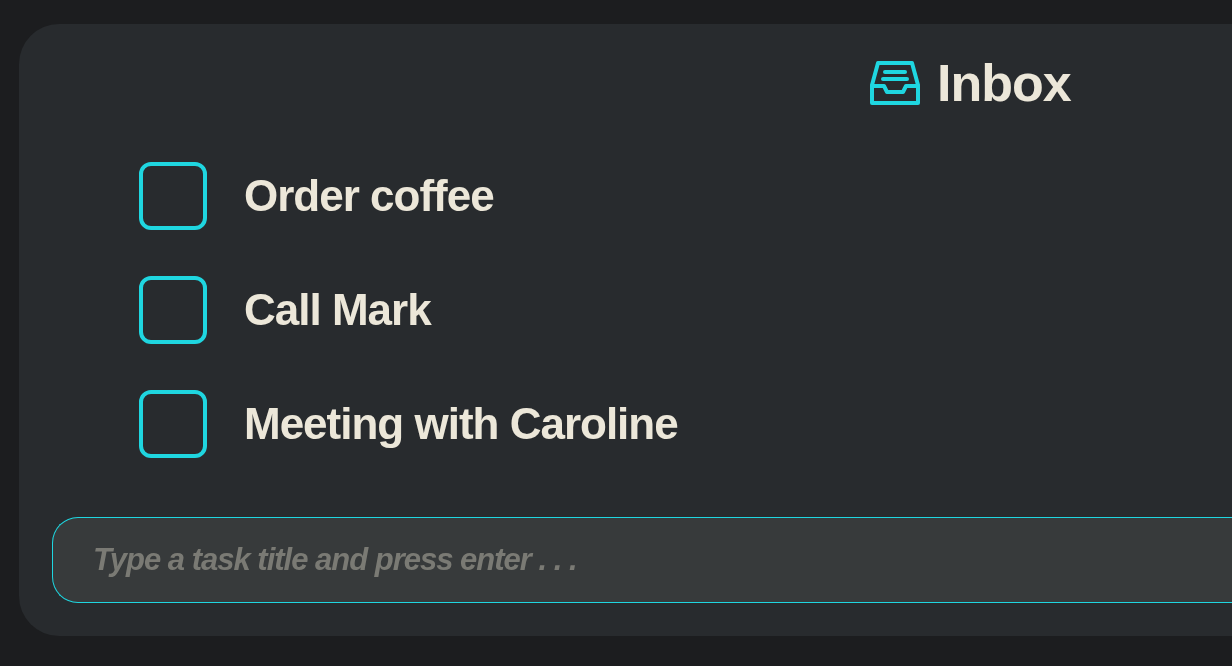 This screenshot has width=1232, height=666. I want to click on new-task-input: Type a task title and press enter . . ., so click(642, 560).